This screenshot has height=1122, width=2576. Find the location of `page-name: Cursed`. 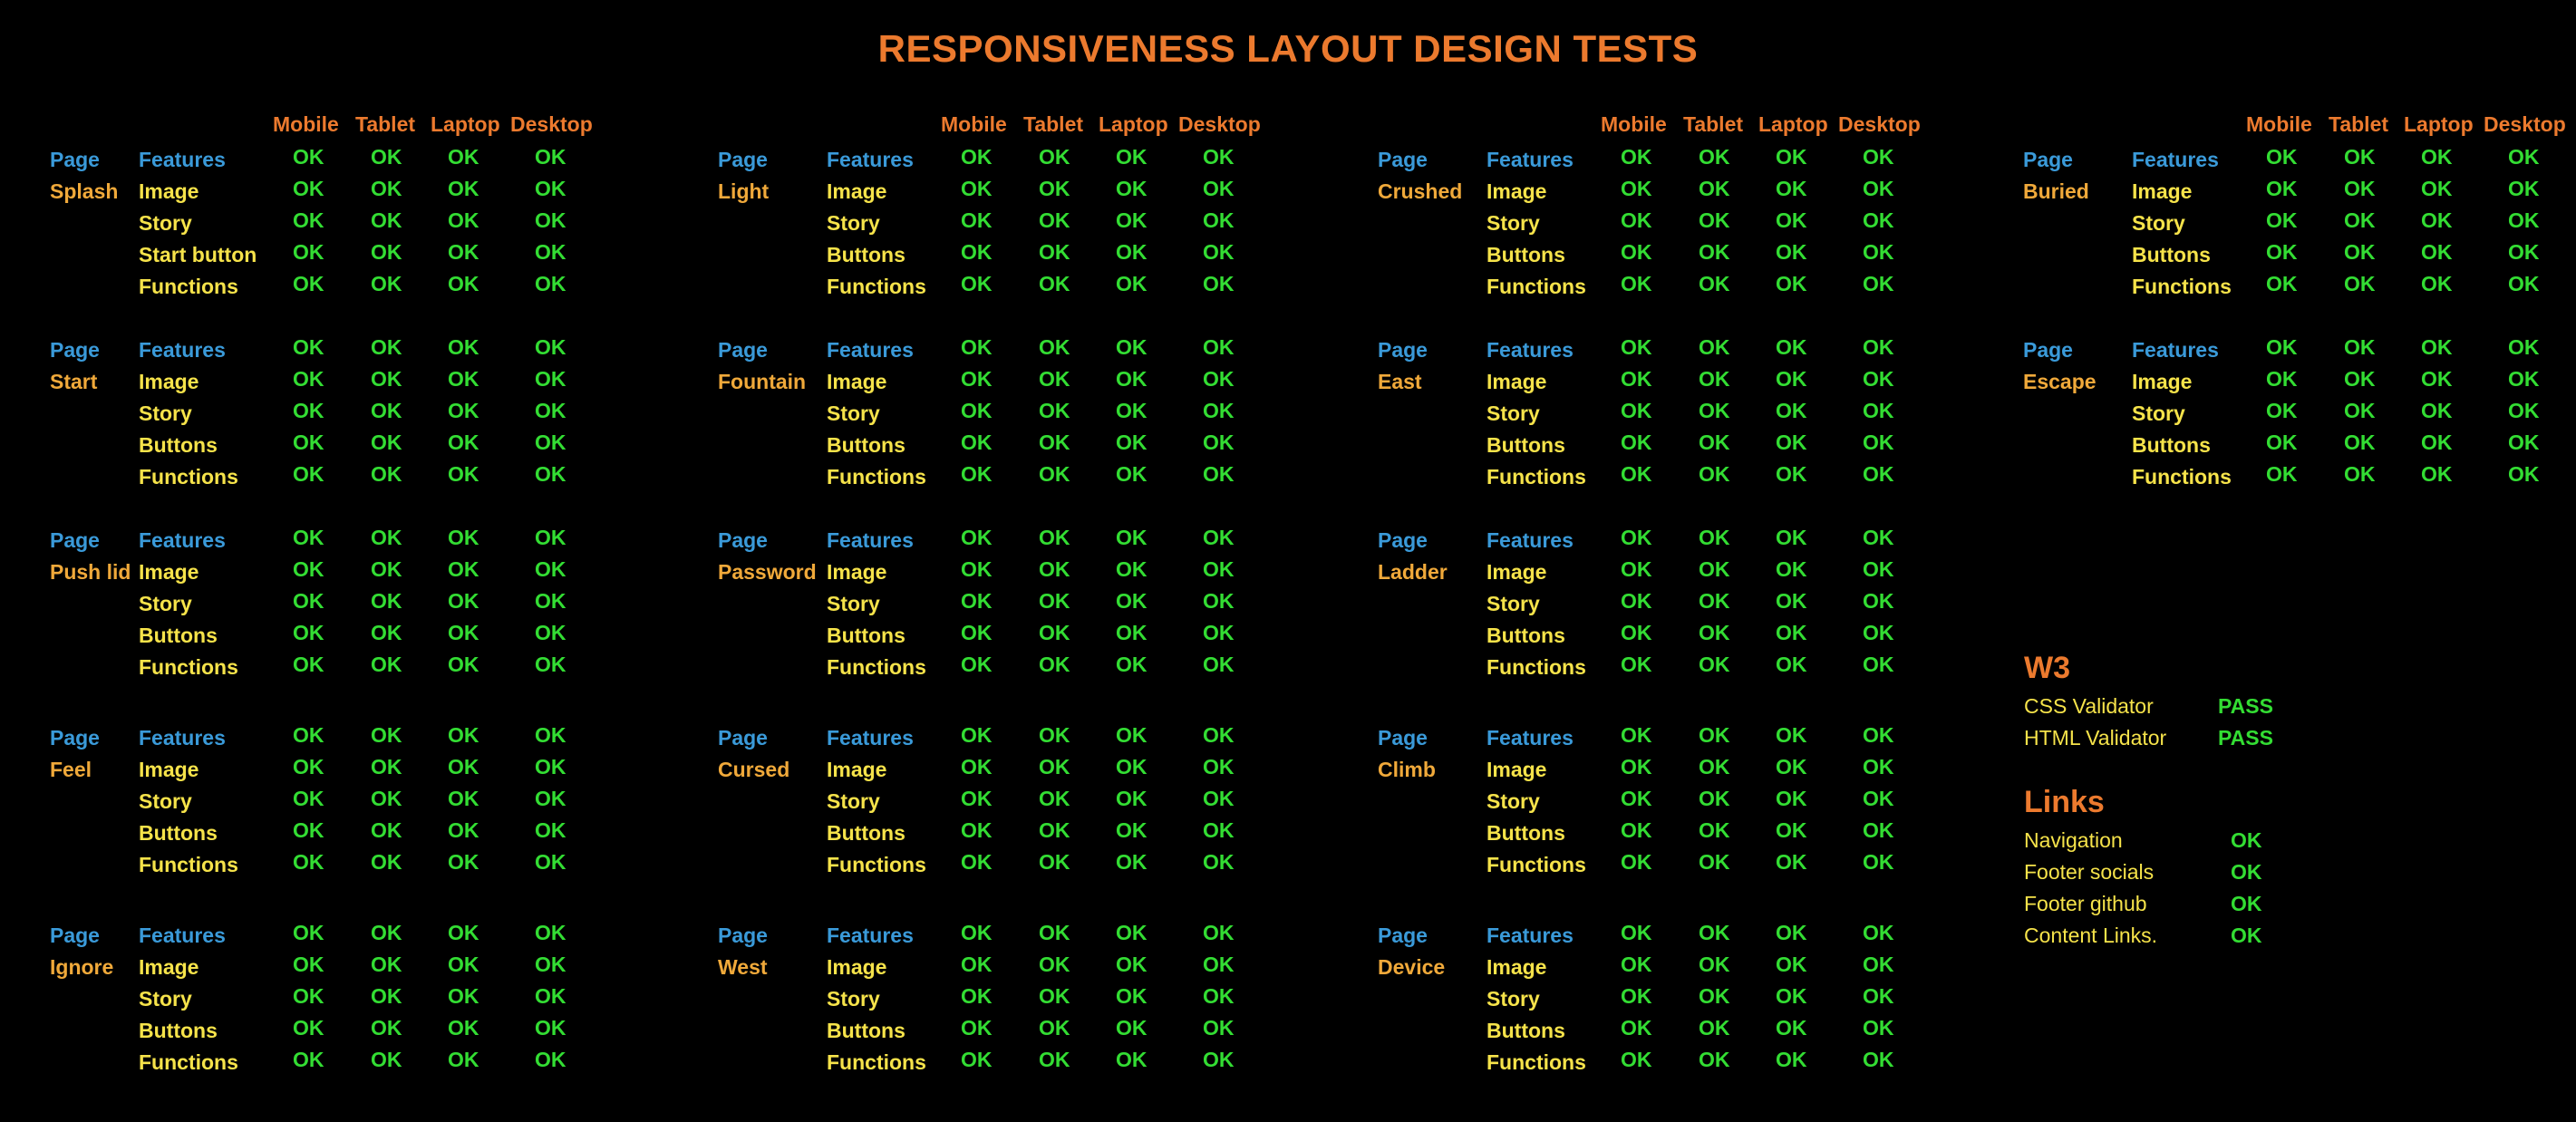

page-name: Cursed is located at coordinates (754, 769).